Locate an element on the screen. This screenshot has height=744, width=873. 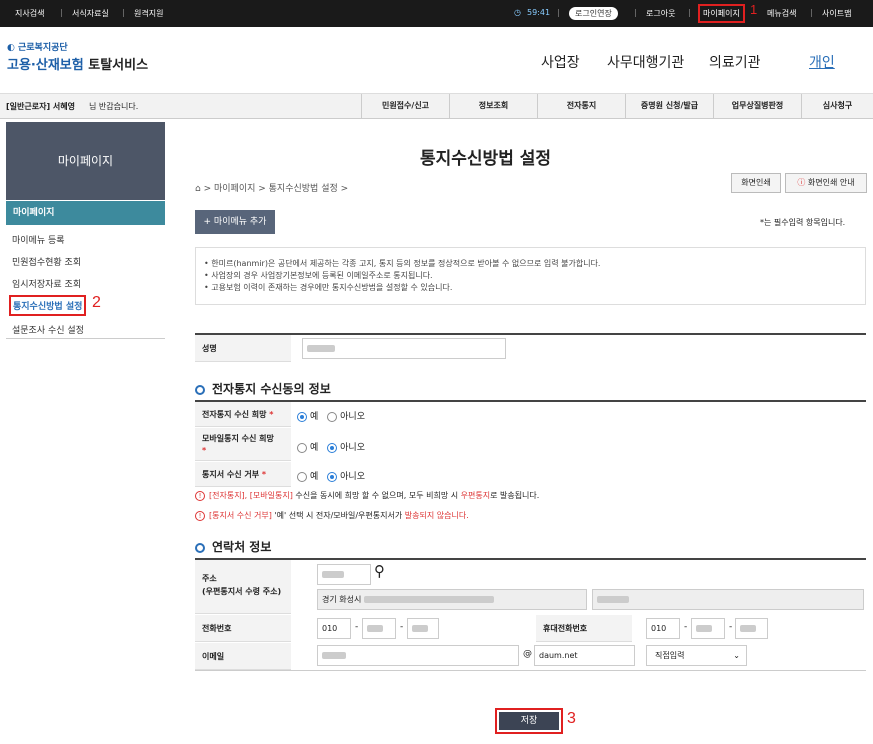
sidebar-item-survey: 설문조사 수신 설정 is located at coordinates (48, 329).